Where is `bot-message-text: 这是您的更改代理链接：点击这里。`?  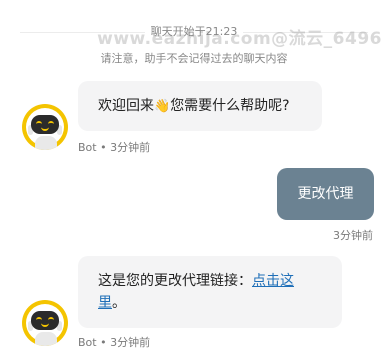
bot-message-text: 这是您的更改代理链接：点击这里。 is located at coordinates (208, 292).